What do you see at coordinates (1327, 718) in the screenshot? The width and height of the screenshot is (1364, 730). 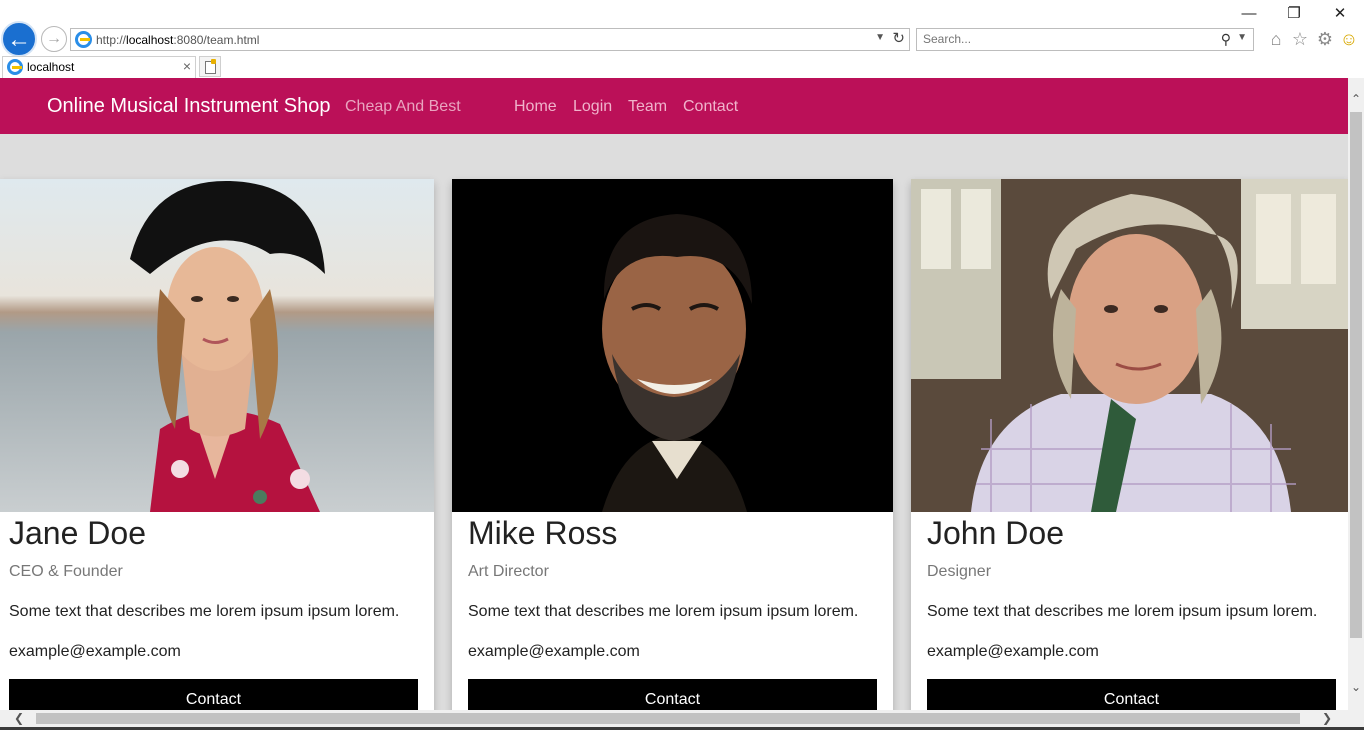 I see `scroll-right-icon: ❯` at bounding box center [1327, 718].